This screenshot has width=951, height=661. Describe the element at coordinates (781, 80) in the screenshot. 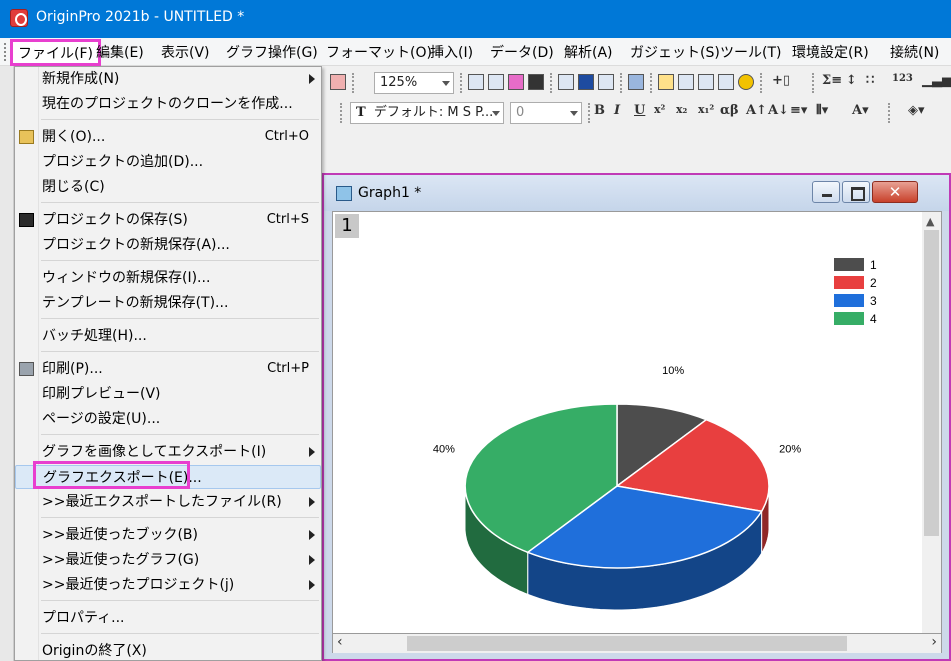

I see `add-row-icon: +▯` at that location.